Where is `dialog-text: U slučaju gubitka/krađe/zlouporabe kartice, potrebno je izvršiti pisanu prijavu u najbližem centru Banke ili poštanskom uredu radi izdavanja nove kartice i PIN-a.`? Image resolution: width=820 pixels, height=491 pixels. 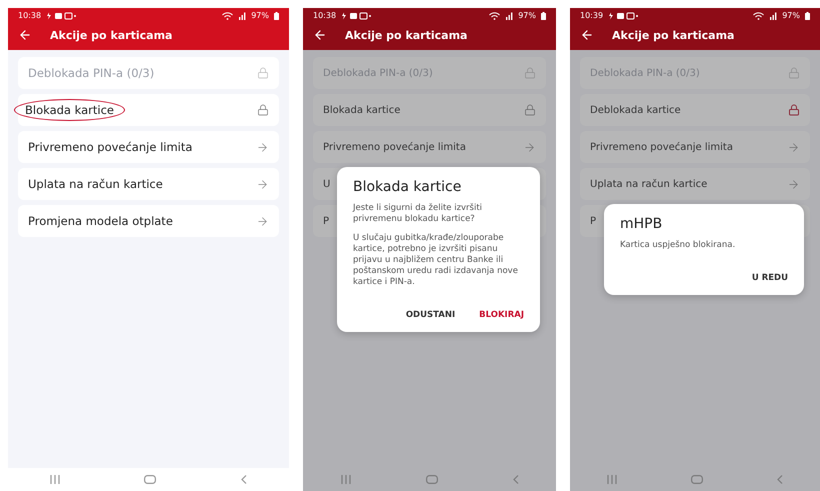 dialog-text: U slučaju gubitka/krađe/zlouporabe kartice, potrebno je izvršiti pisanu prijavu u najbližem centru Banke ili poštanskom uredu radi izdavanja nove kartice i PIN-a. is located at coordinates (436, 260).